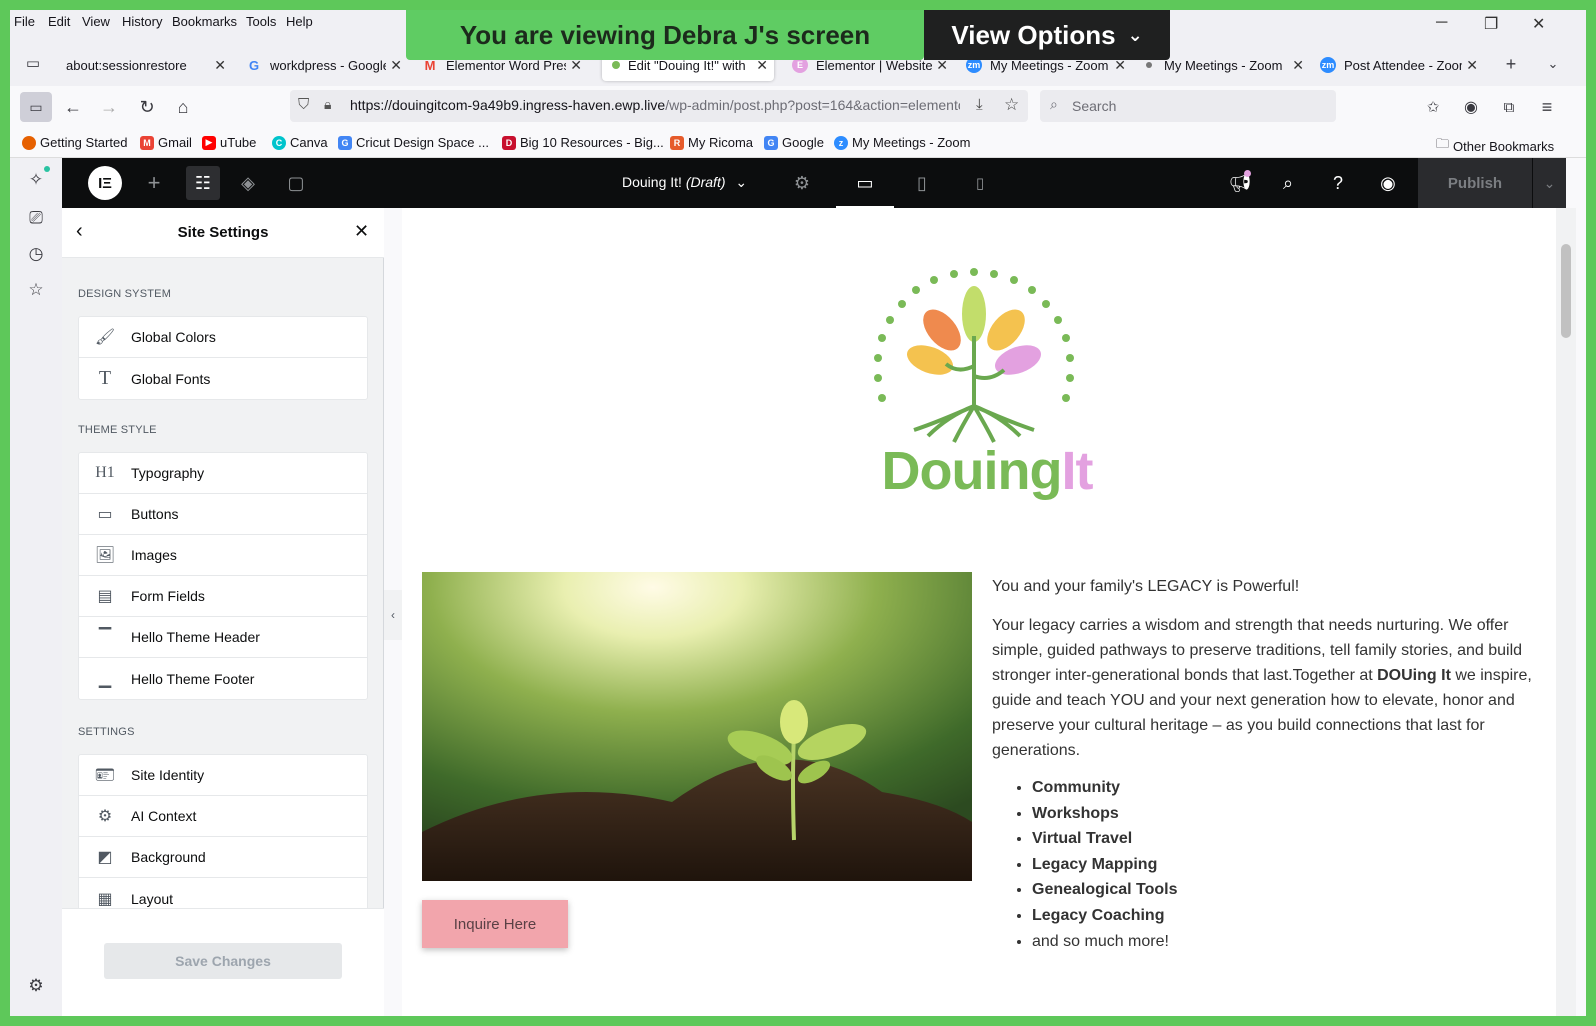 This screenshot has width=1596, height=1026. I want to click on desktop-view-tab: ▭, so click(865, 183).